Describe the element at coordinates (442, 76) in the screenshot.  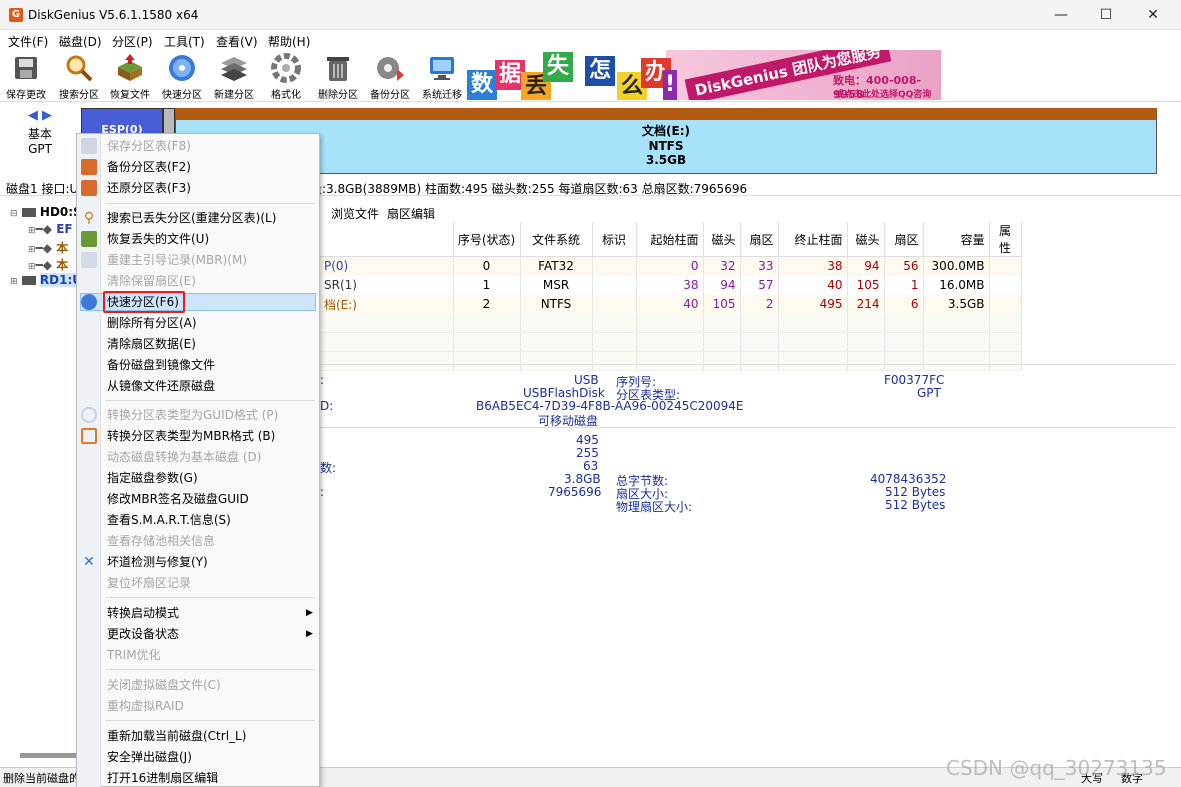
I see `system-migration-button: 系统迁移` at that location.